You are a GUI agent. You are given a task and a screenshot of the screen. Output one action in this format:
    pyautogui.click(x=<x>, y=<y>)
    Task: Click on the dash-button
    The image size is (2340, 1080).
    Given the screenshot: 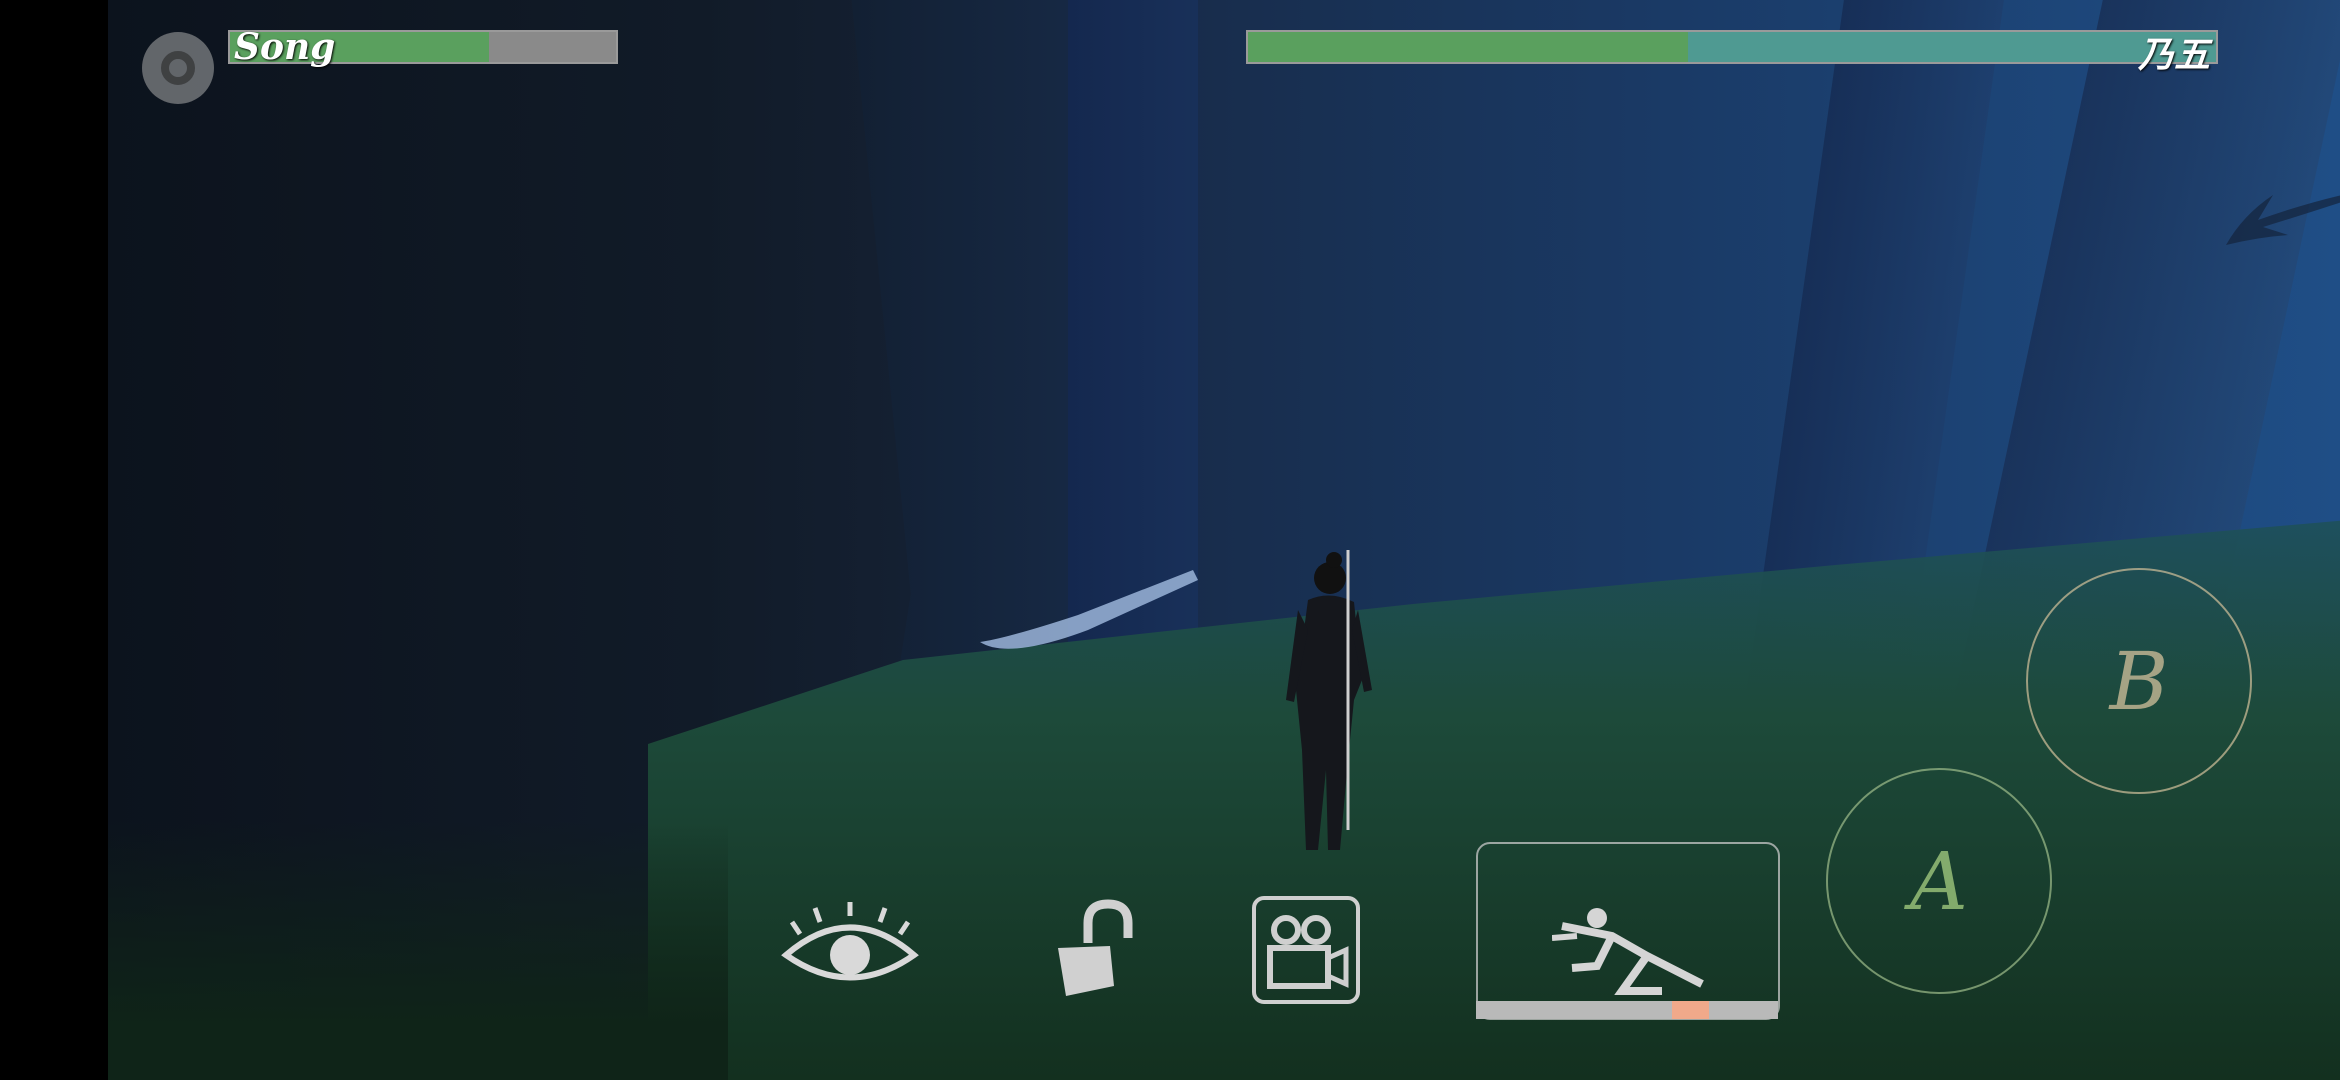 What is the action you would take?
    pyautogui.click(x=1628, y=931)
    